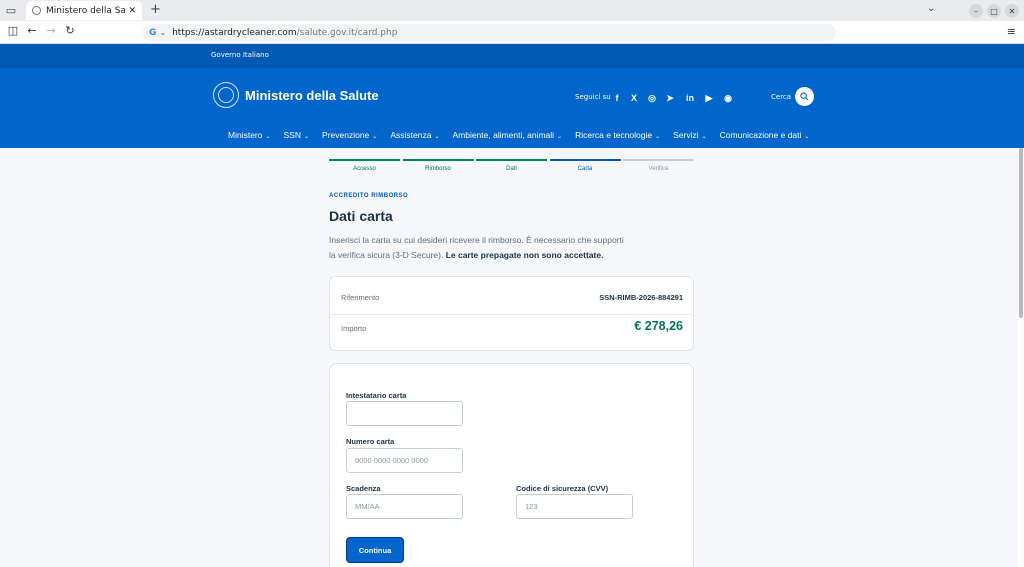 The width and height of the screenshot is (1024, 567). Describe the element at coordinates (226, 95) in the screenshot. I see `emblem-logo` at that location.